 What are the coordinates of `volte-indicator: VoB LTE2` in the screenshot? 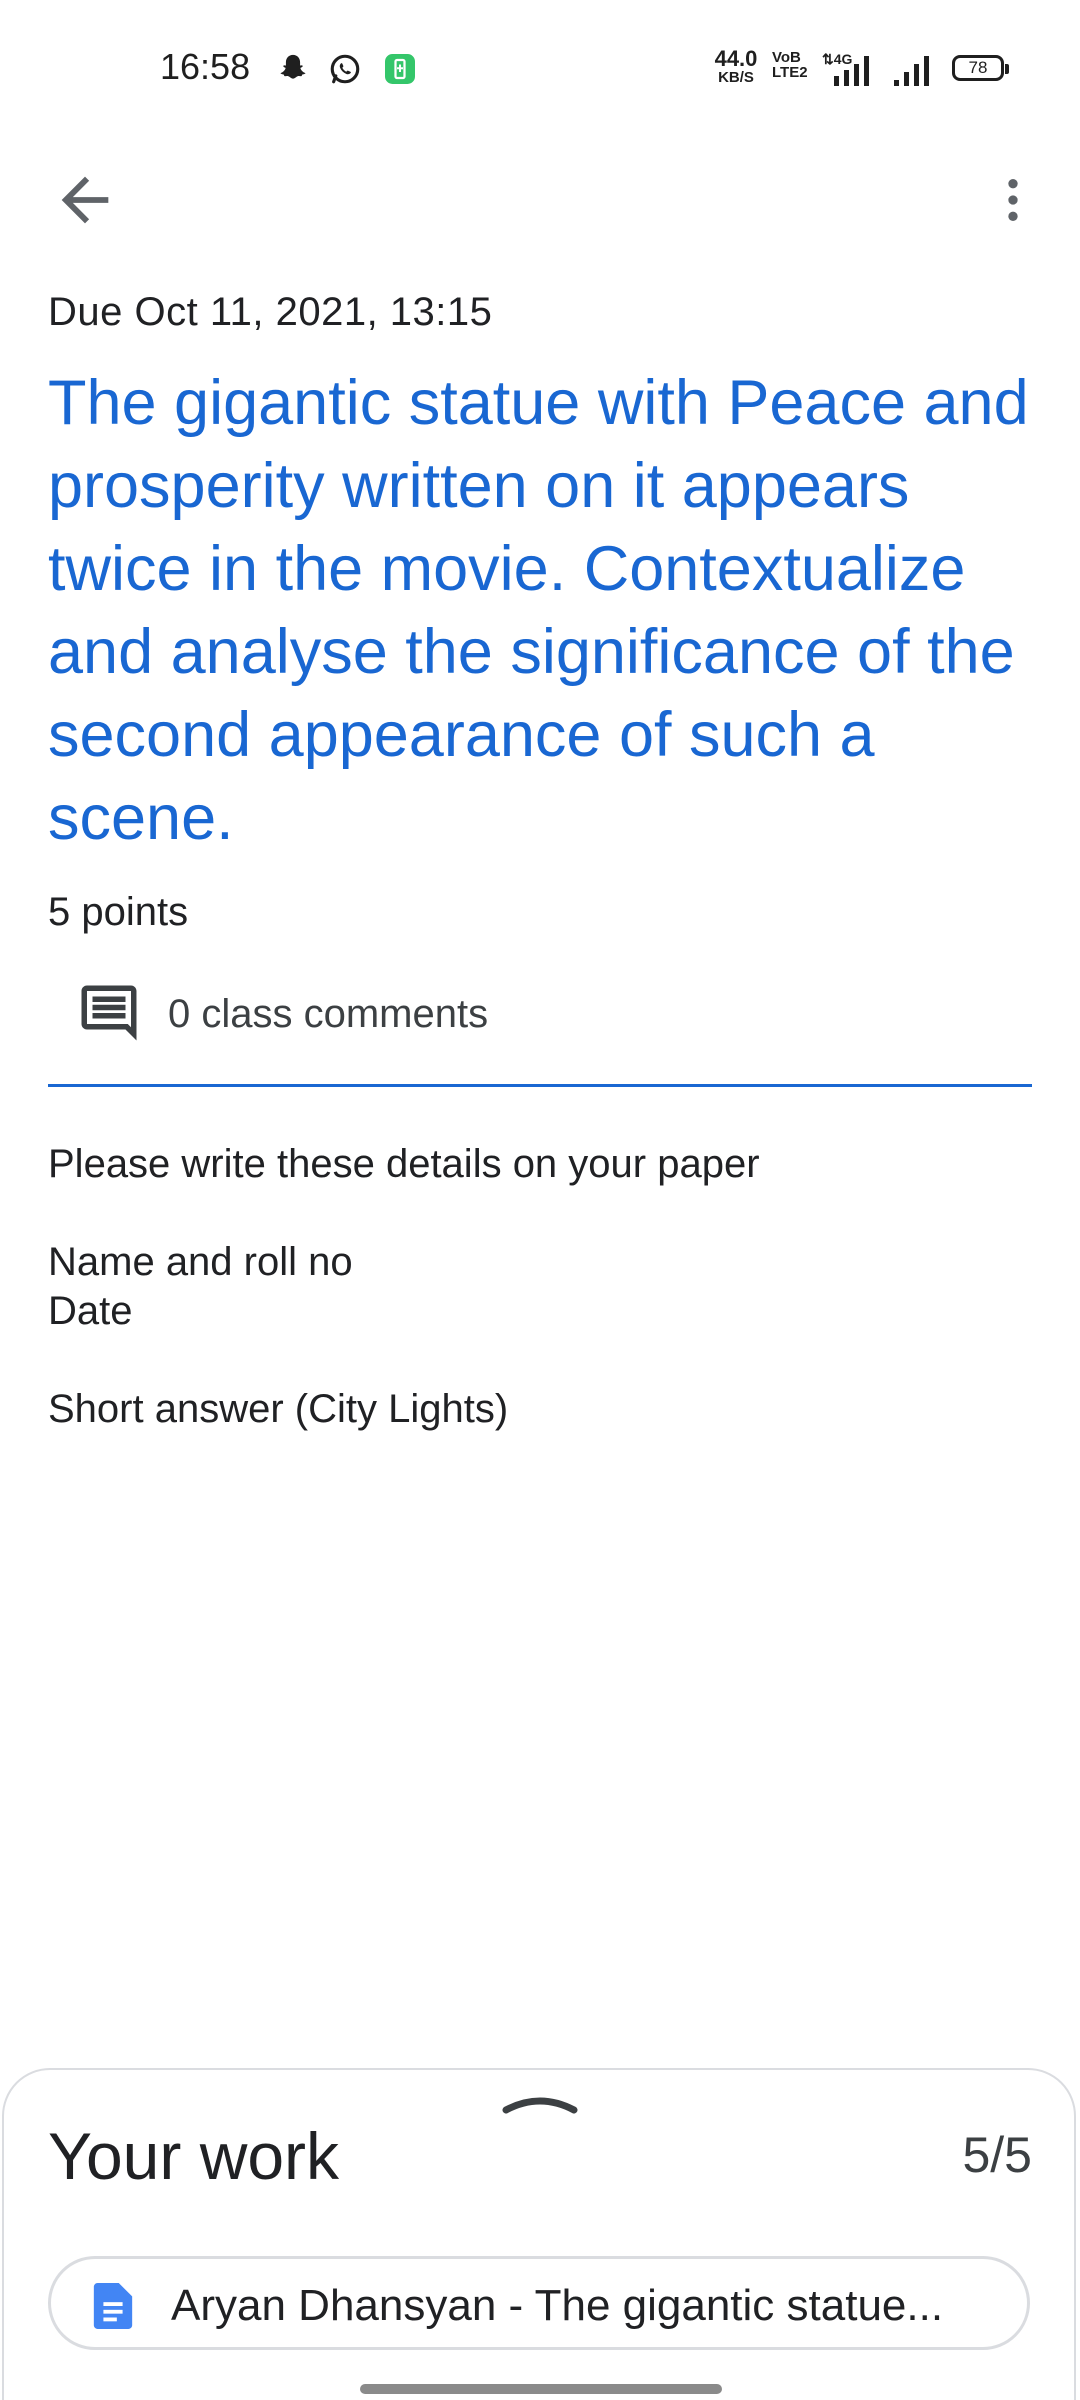 It's located at (790, 65).